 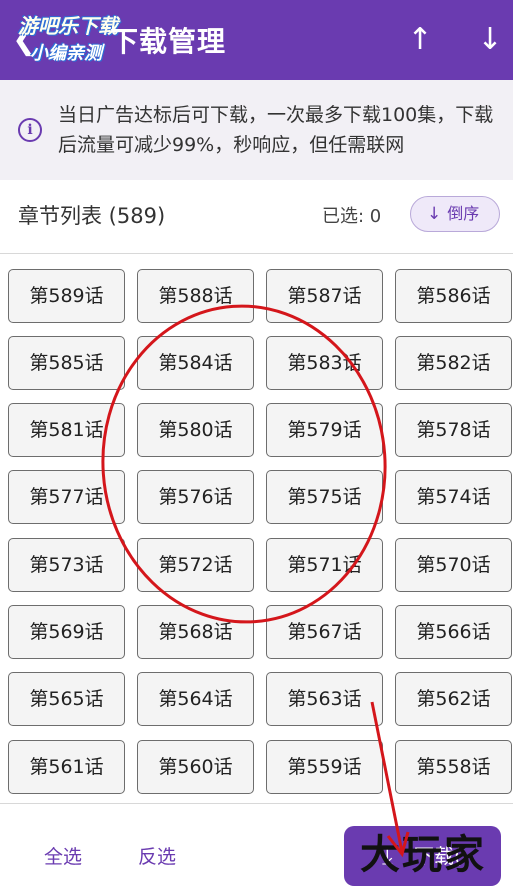 What do you see at coordinates (324, 363) in the screenshot?
I see `chapter-chip: 第583话` at bounding box center [324, 363].